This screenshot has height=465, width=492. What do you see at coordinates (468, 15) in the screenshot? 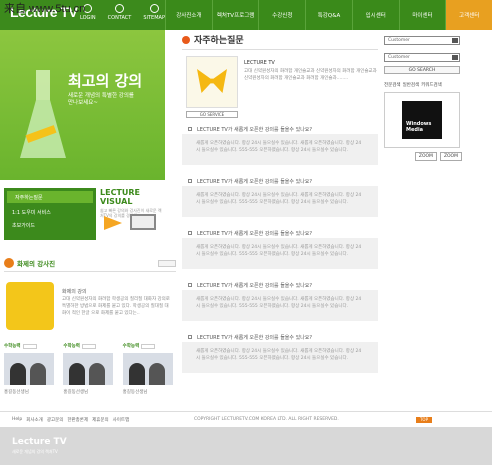
I see `nav-customer: 고객센터` at bounding box center [468, 15].